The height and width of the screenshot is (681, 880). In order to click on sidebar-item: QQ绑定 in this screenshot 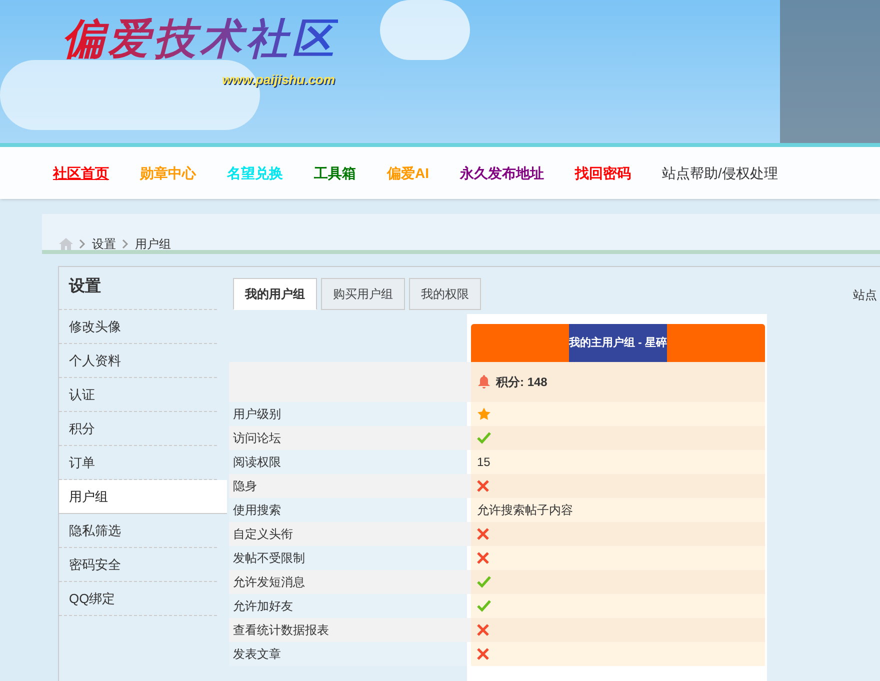, I will do `click(138, 599)`.